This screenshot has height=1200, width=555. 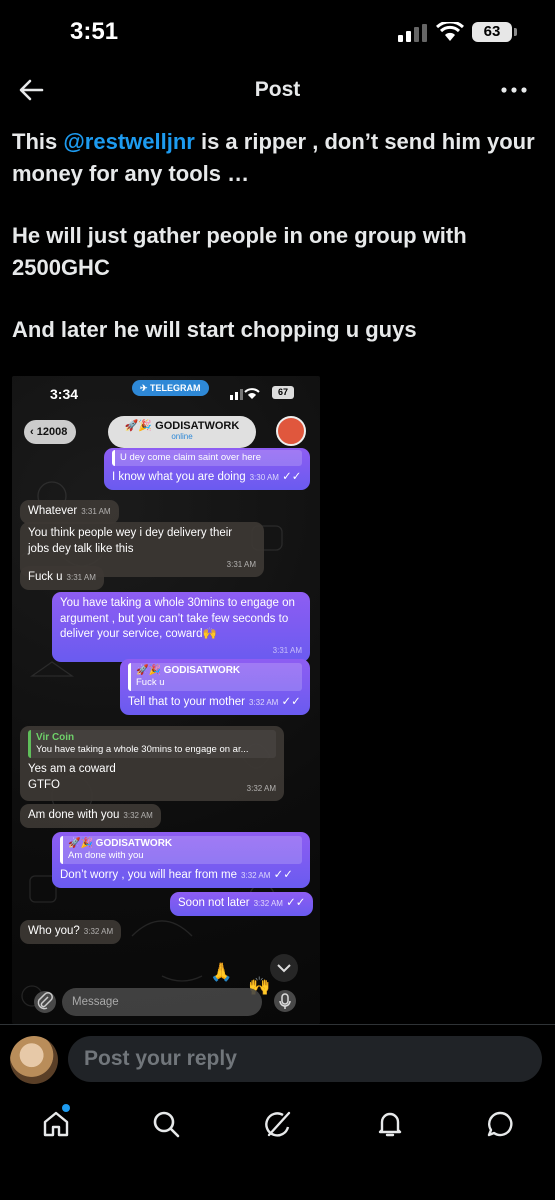 I want to click on reply-quote: 🚀🎉 GODISATWORK Fuck u, so click(x=215, y=677).